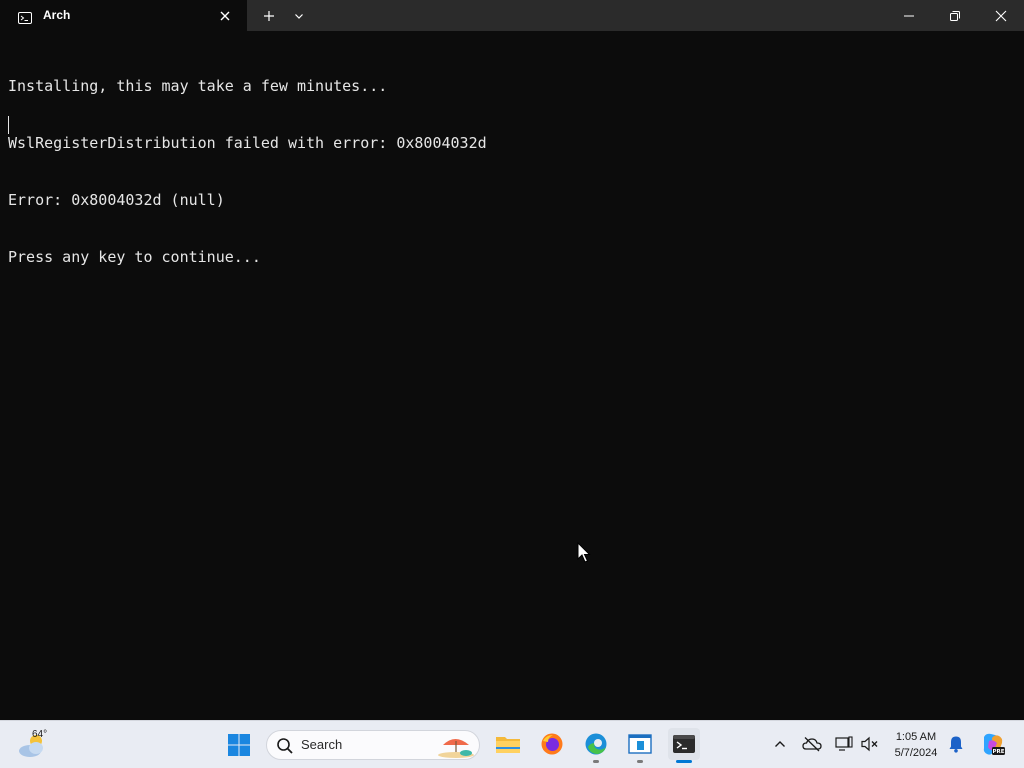 The width and height of the screenshot is (1024, 768). What do you see at coordinates (322, 744) in the screenshot?
I see `search-placeholder: Search` at bounding box center [322, 744].